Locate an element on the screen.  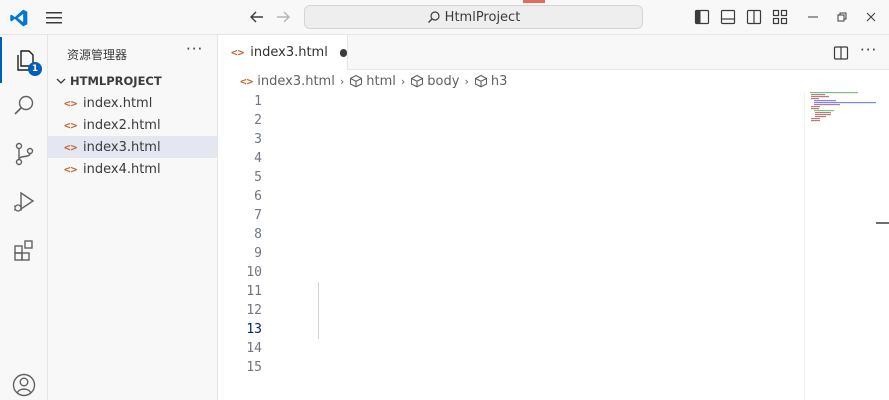
line-number: 8 is located at coordinates (258, 234).